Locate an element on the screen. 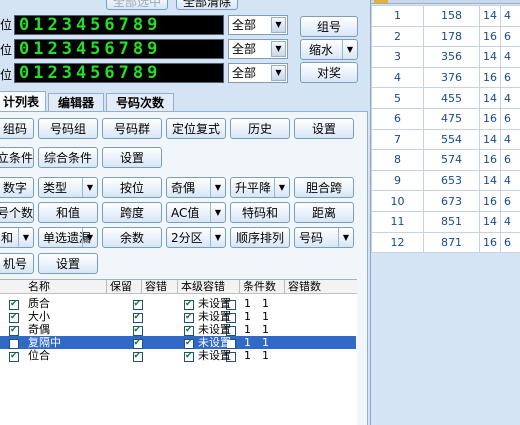  table-row: 2 178 16 6 is located at coordinates (445, 36).